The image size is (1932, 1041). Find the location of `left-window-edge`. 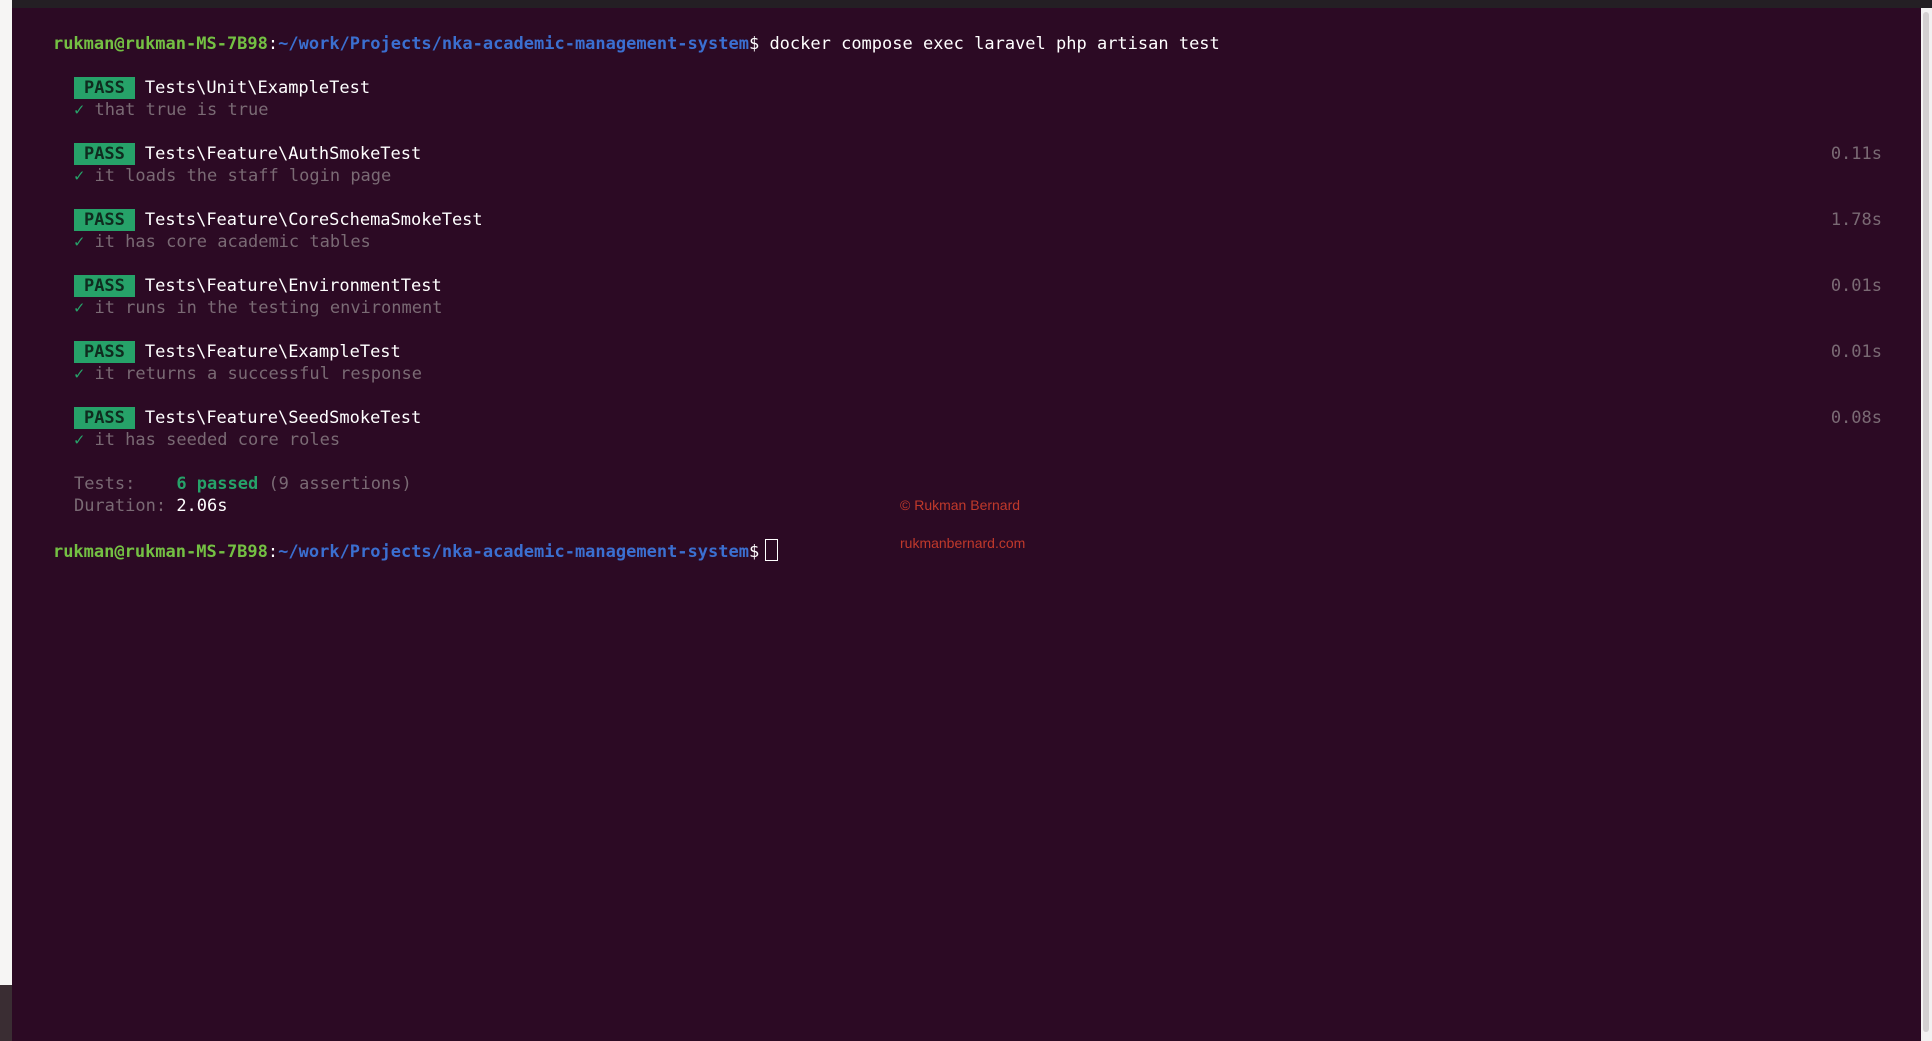

left-window-edge is located at coordinates (6, 492).